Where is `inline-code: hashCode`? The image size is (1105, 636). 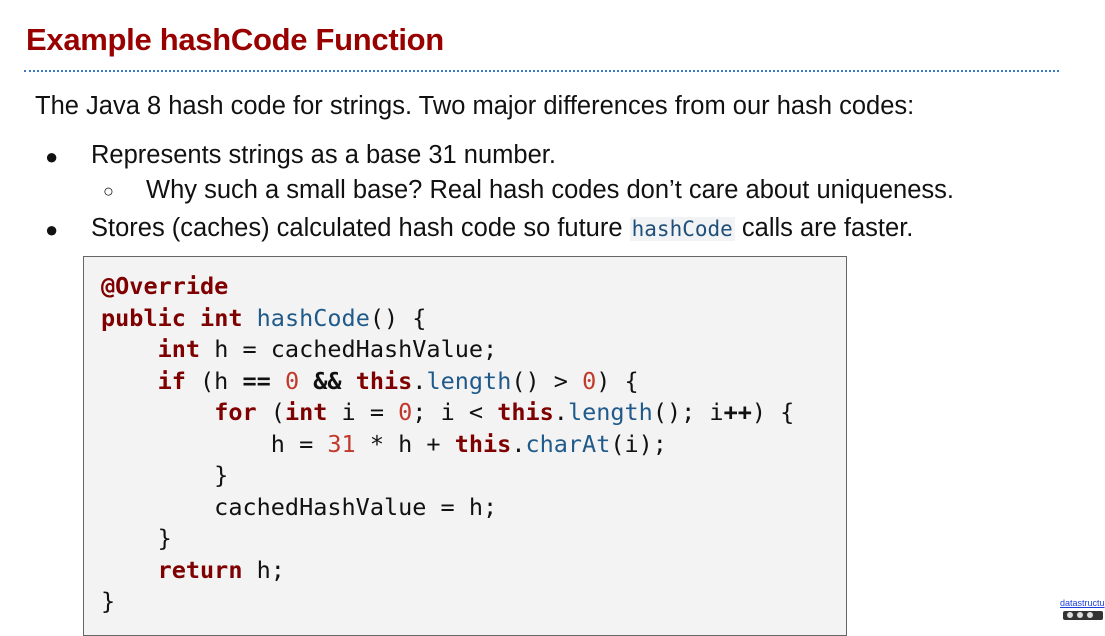 inline-code: hashCode is located at coordinates (682, 229).